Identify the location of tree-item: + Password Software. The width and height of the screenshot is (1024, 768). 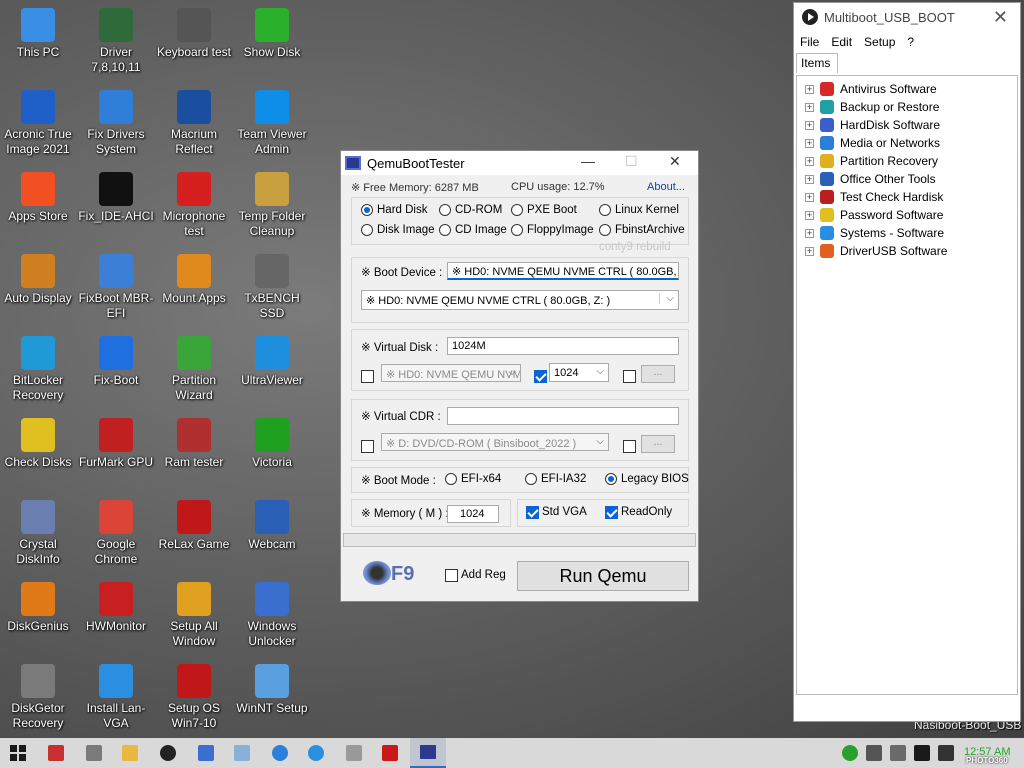
(907, 215).